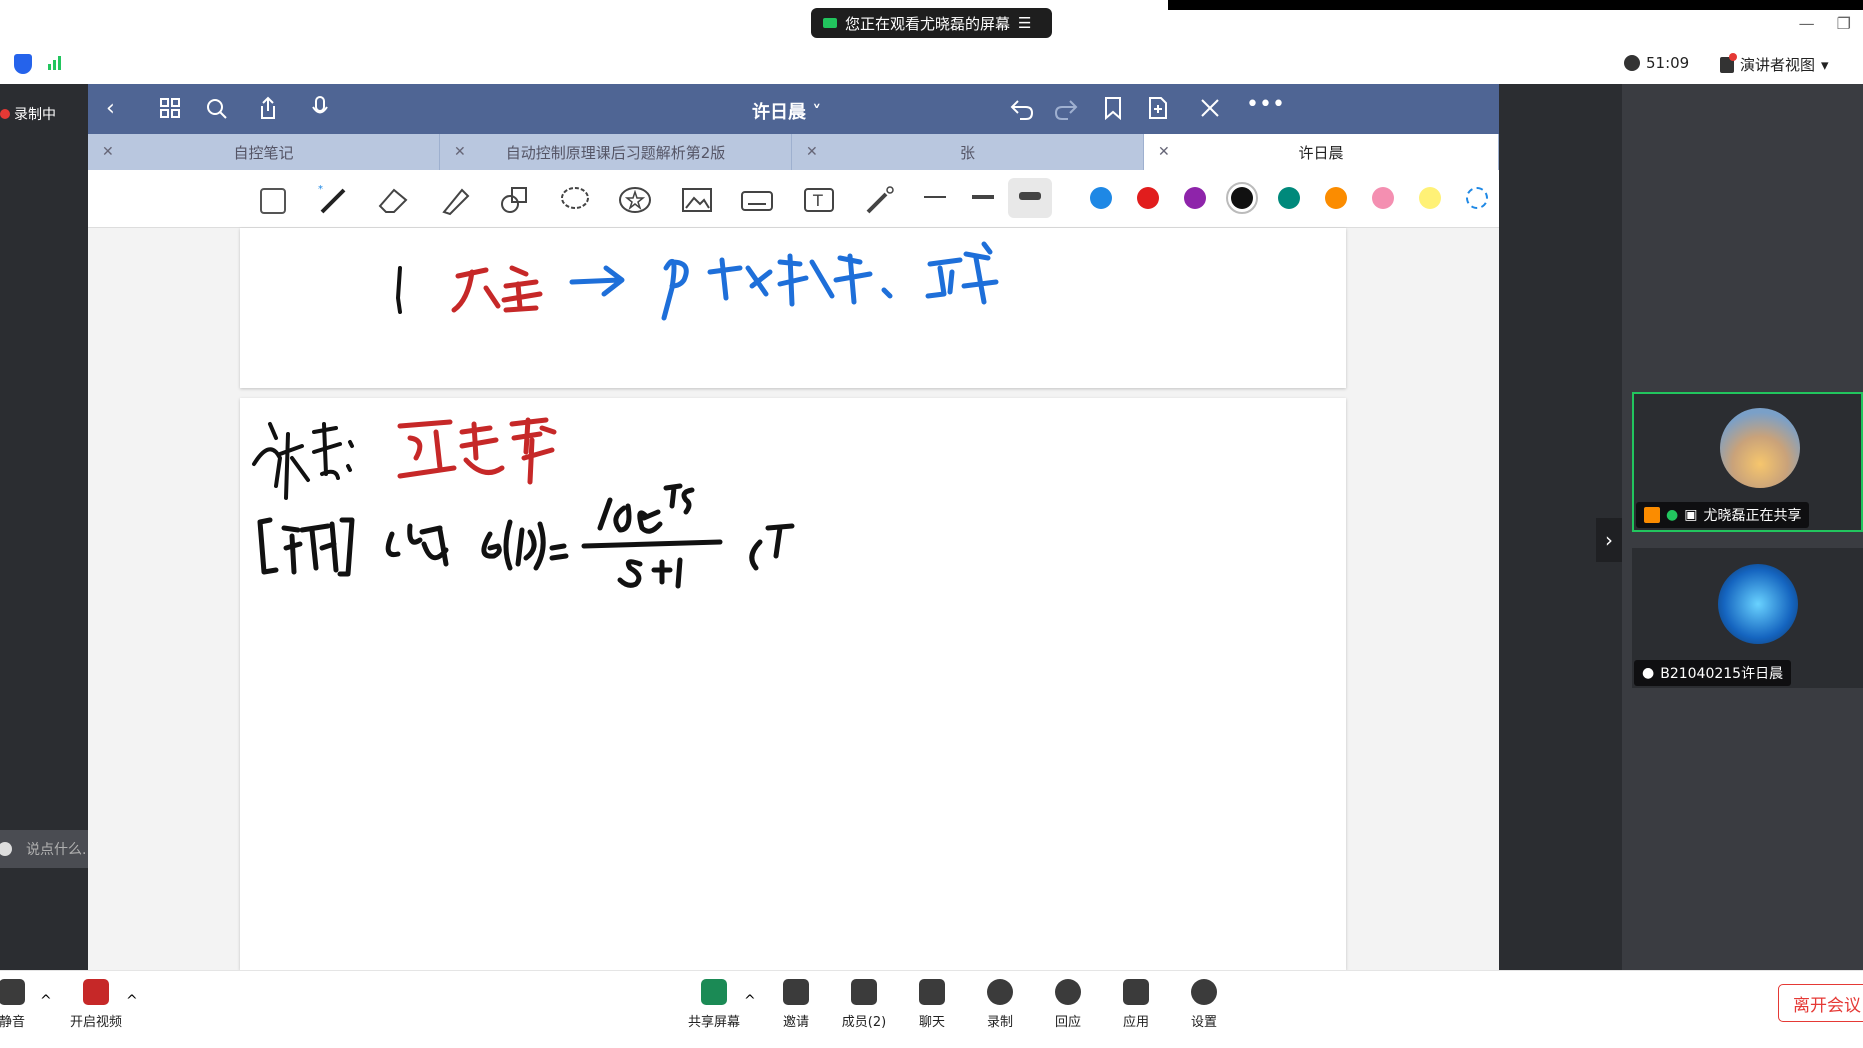 This screenshot has width=1863, height=1048. Describe the element at coordinates (264, 152) in the screenshot. I see `tab-zikong-notes: ✕ 自控笔记` at that location.